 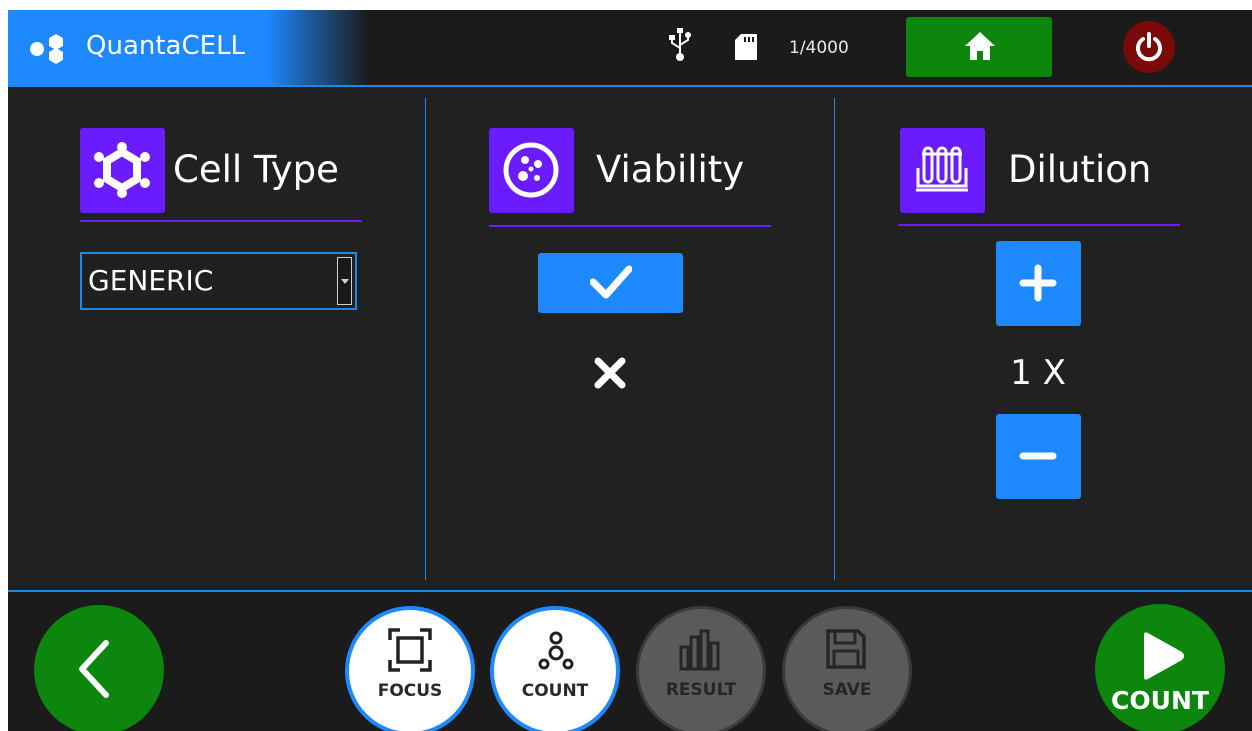 I want to click on dilution-value: 1 X, so click(x=1038, y=373).